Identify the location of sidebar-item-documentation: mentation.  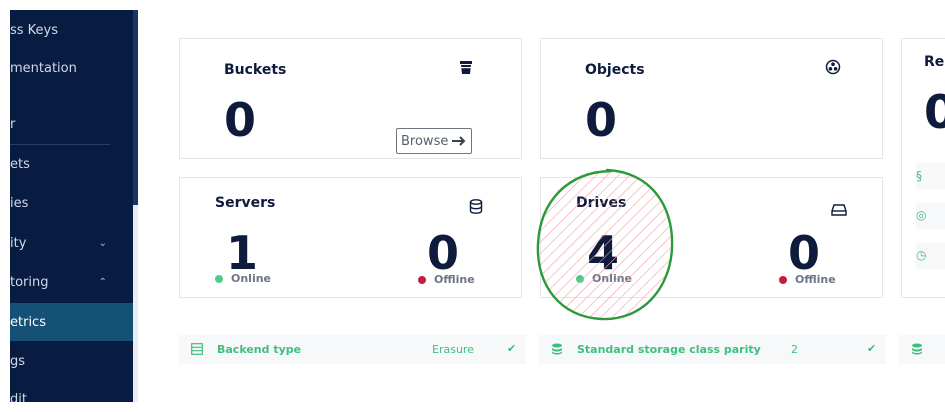
(71, 68).